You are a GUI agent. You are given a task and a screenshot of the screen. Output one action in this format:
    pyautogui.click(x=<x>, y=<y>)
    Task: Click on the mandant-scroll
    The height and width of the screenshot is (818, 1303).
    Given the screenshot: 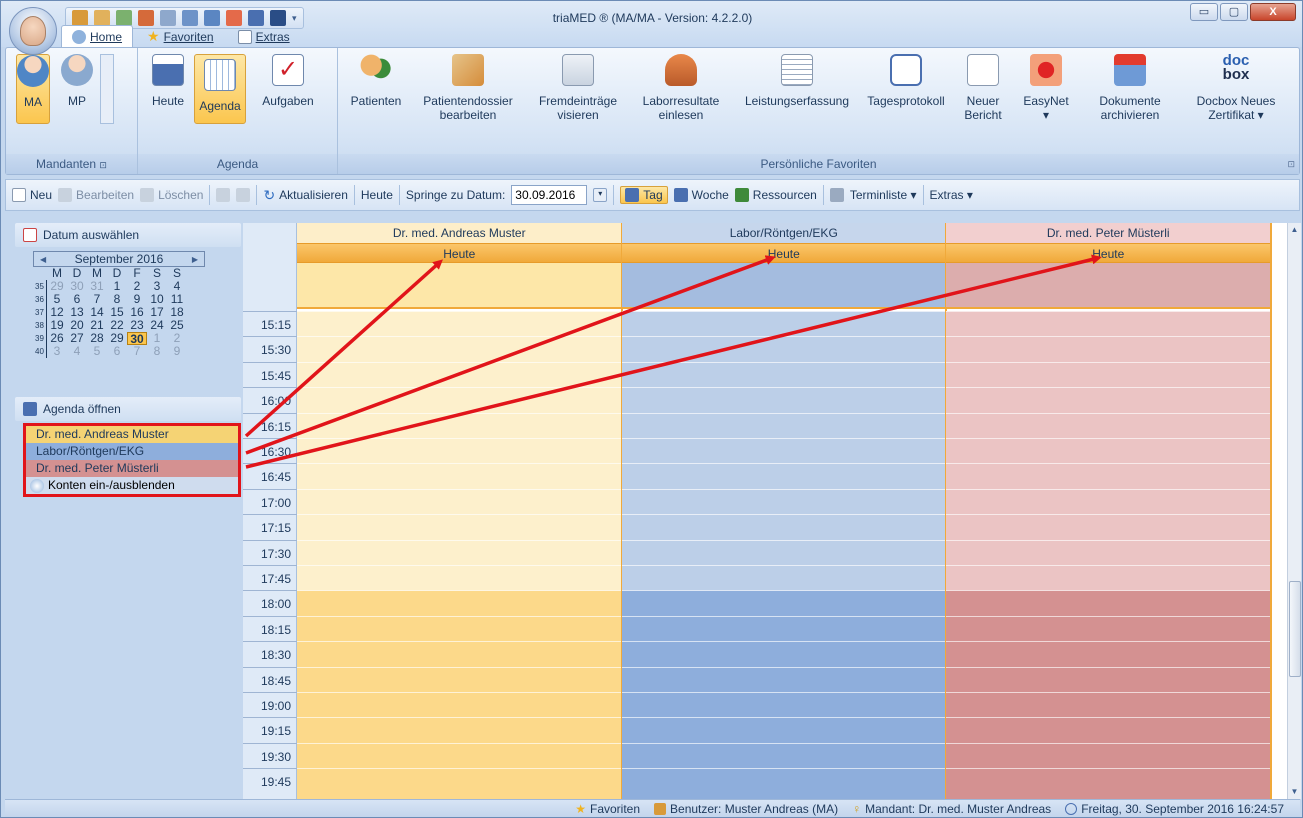 What is the action you would take?
    pyautogui.click(x=107, y=89)
    